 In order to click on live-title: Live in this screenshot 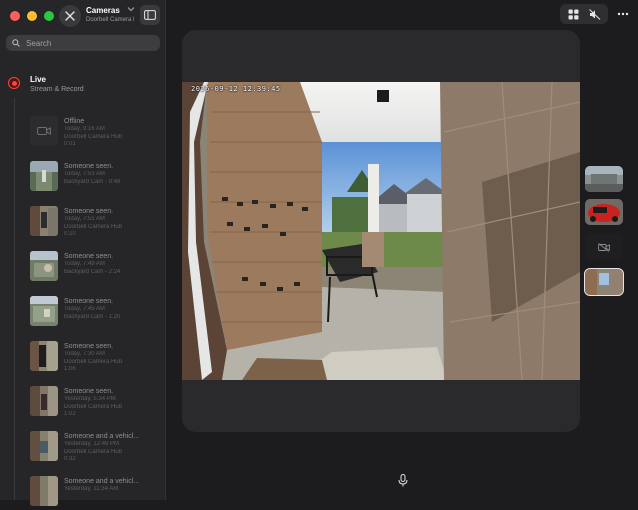, I will do `click(38, 79)`.